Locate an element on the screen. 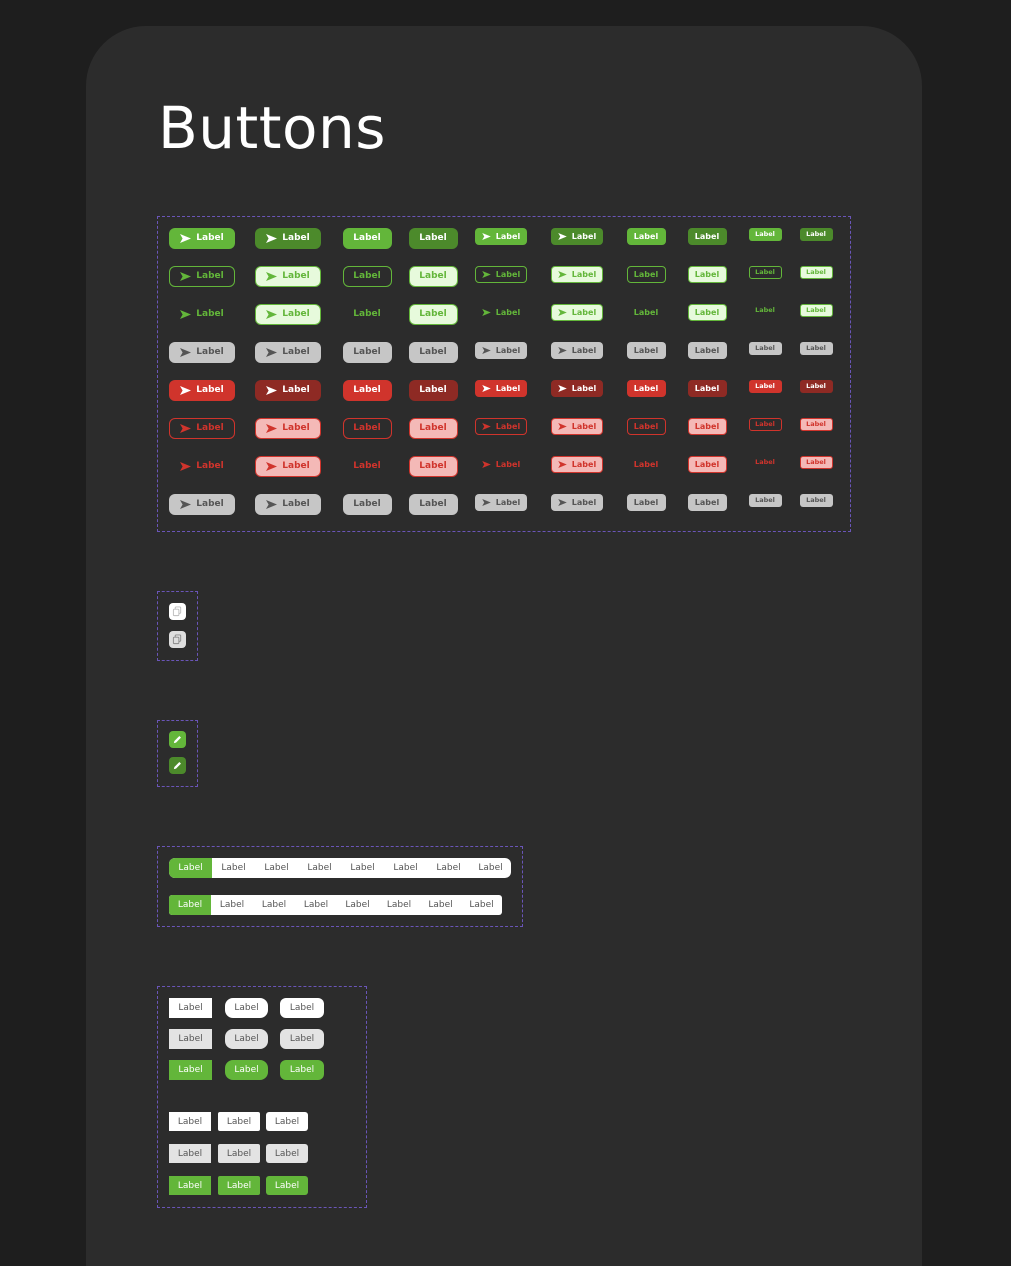 The height and width of the screenshot is (1266, 1011). copy-icon-button-hover is located at coordinates (177, 639).